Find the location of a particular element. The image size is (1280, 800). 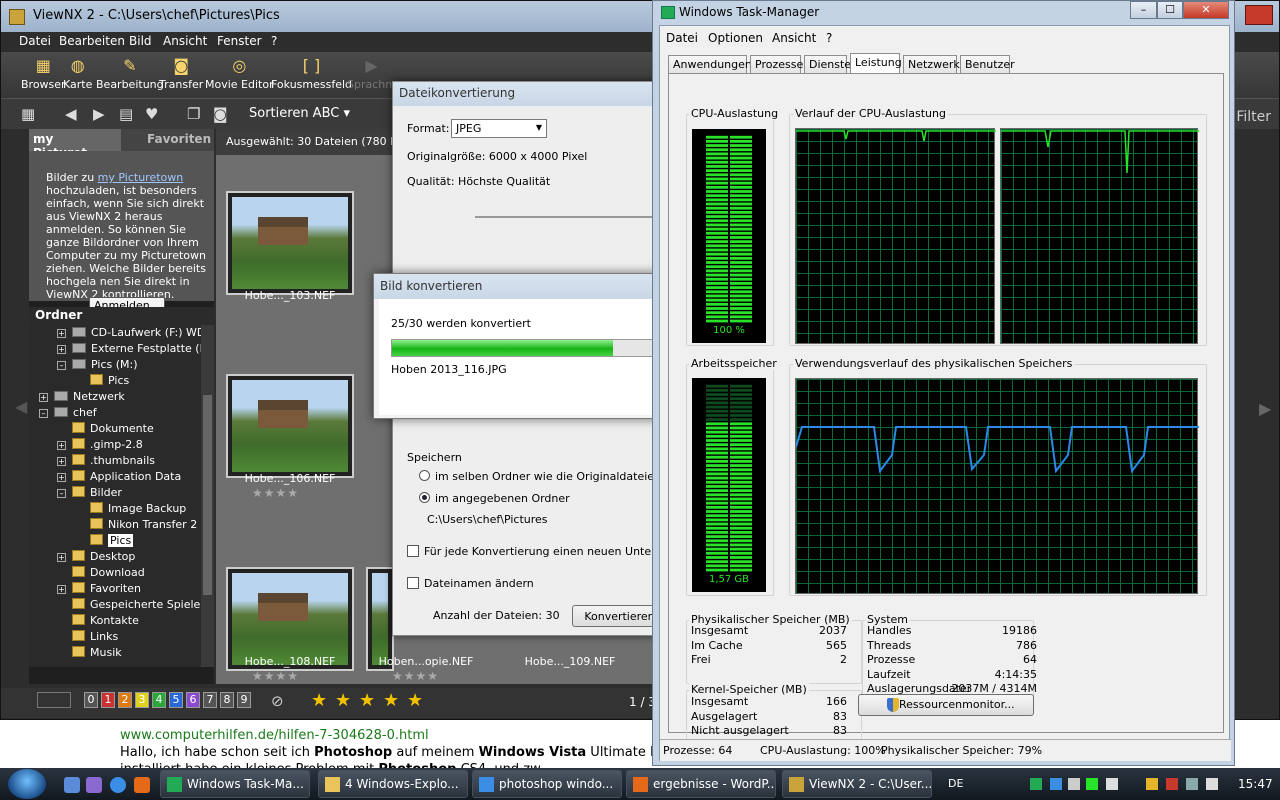

folder-icon: ▤ is located at coordinates (126, 114).